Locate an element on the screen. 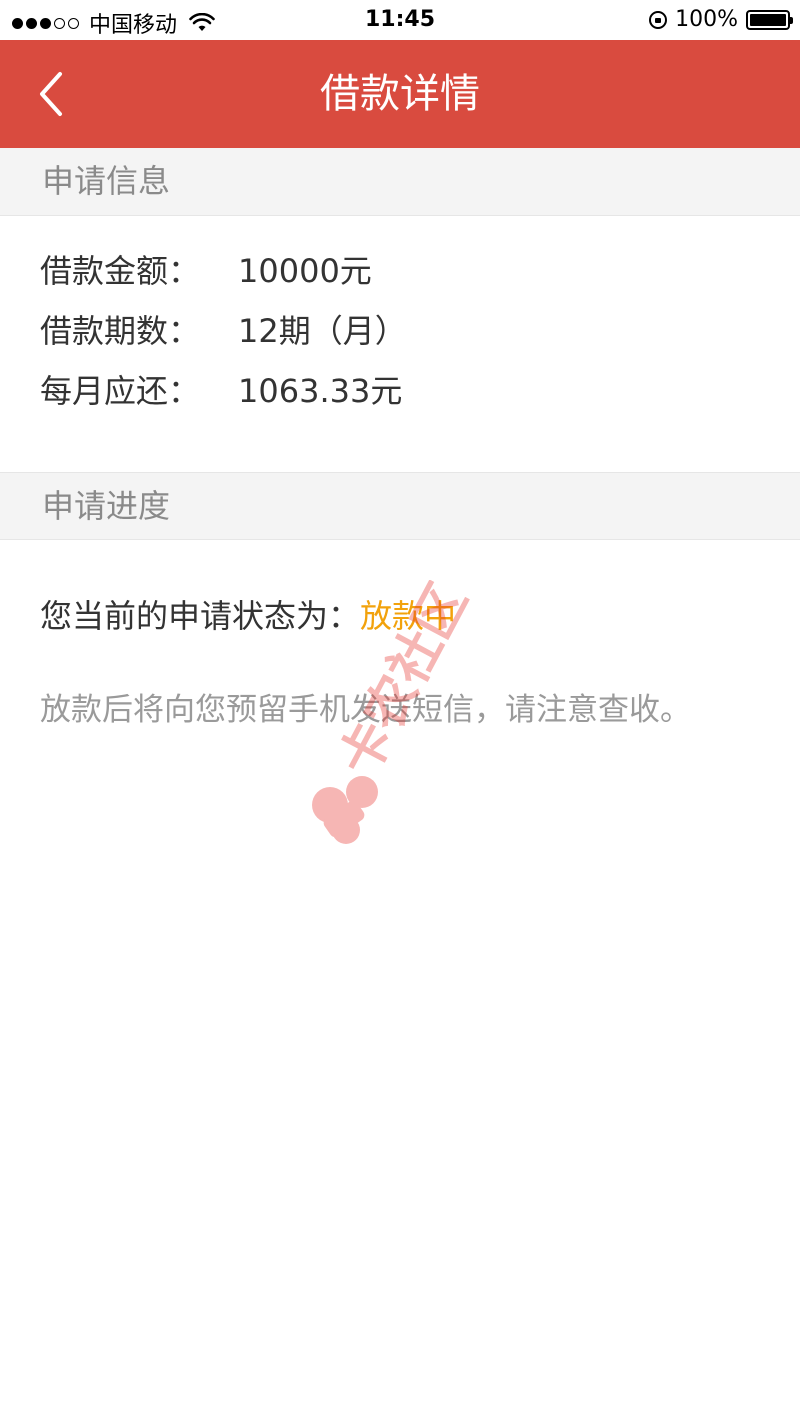 The image size is (800, 1423). status-value: 放款中 is located at coordinates (408, 616).